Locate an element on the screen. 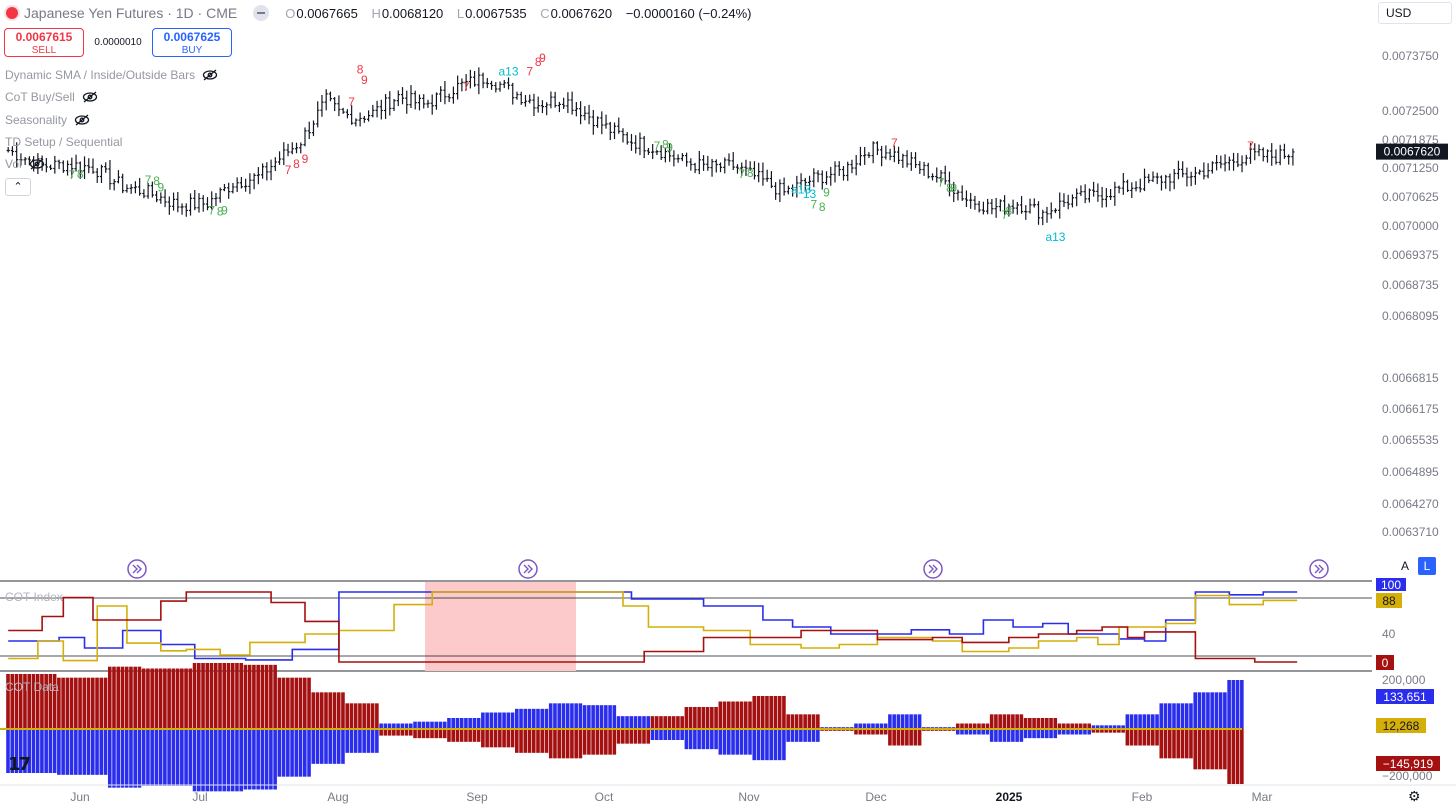  indicator-vol: Vol is located at coordinates (25, 164).